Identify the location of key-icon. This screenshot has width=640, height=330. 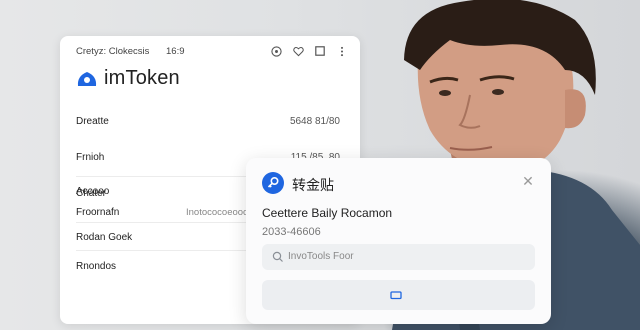
(273, 183).